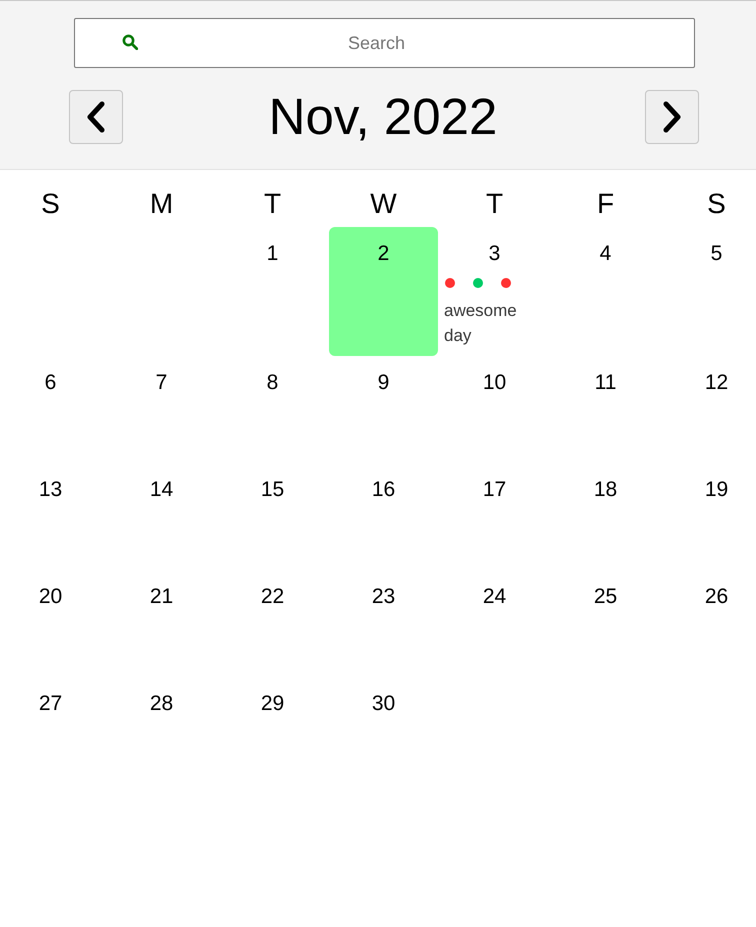 This screenshot has height=927, width=756. Describe the element at coordinates (384, 383) in the screenshot. I see `day-number: 9` at that location.